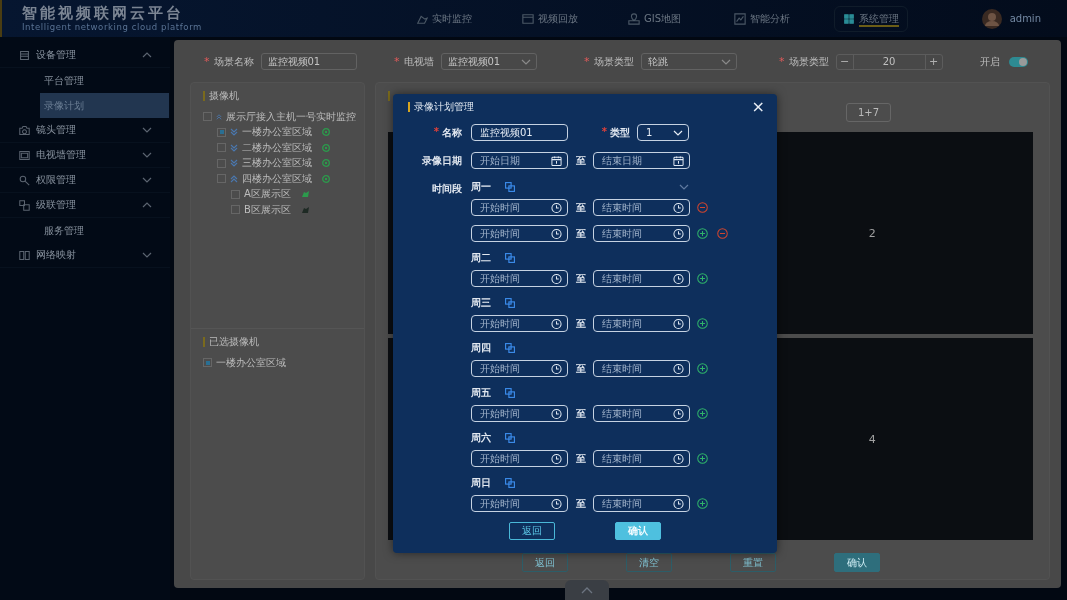  I want to click on action-button: 确认, so click(856, 562).